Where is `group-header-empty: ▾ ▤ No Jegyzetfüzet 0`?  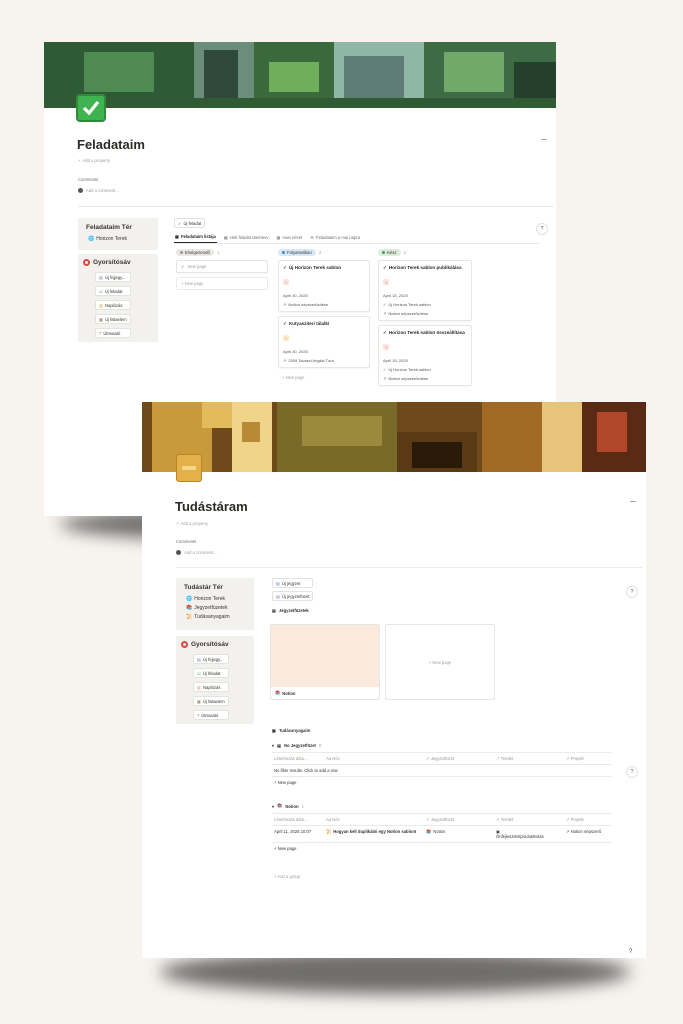
group-header-empty: ▾ ▤ No Jegyzetfüzet 0 is located at coordinates (296, 745).